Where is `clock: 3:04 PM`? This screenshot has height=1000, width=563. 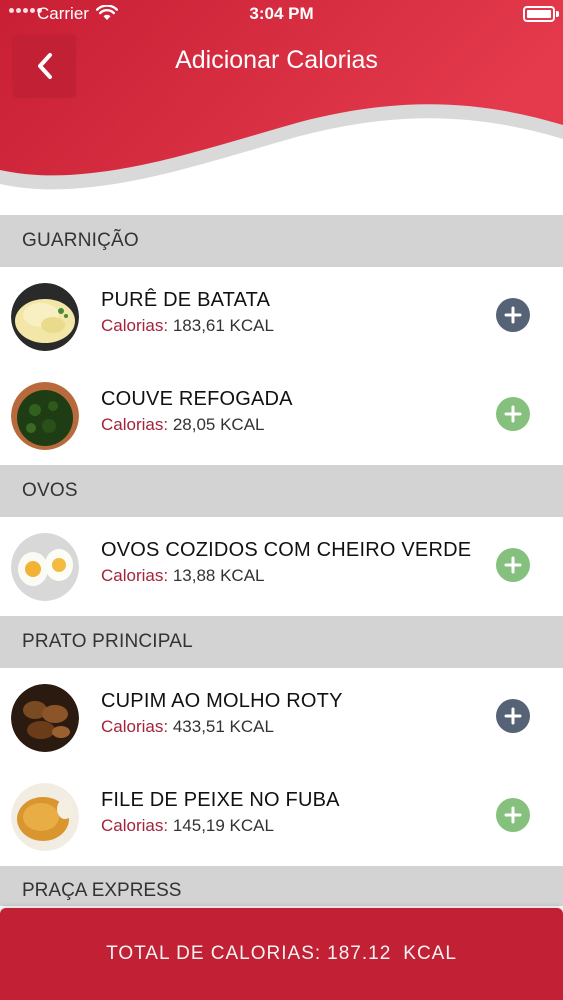
clock: 3:04 PM is located at coordinates (281, 13).